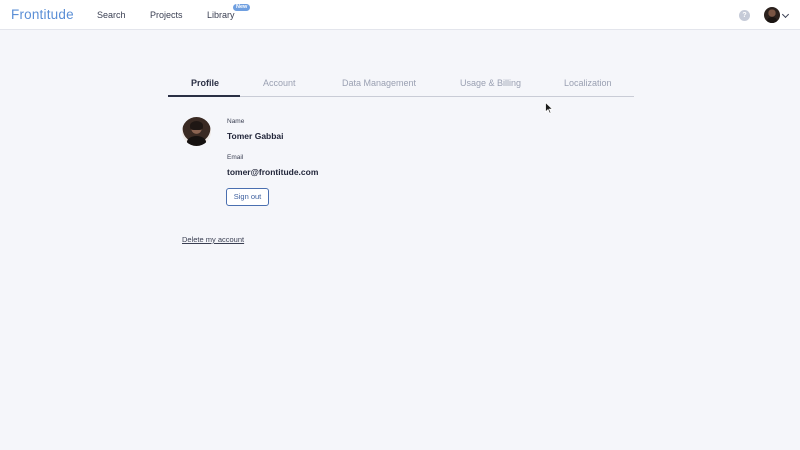 This screenshot has height=450, width=800. What do you see at coordinates (772, 15) in the screenshot?
I see `user-avatar` at bounding box center [772, 15].